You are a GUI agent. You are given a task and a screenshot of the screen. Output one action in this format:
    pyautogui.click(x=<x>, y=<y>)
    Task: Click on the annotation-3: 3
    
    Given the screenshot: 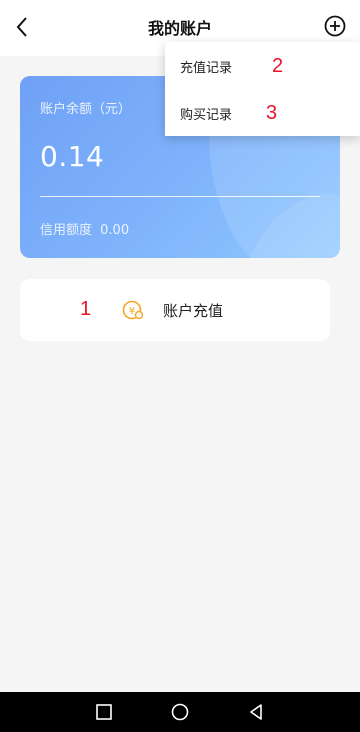 What is the action you would take?
    pyautogui.click(x=272, y=113)
    